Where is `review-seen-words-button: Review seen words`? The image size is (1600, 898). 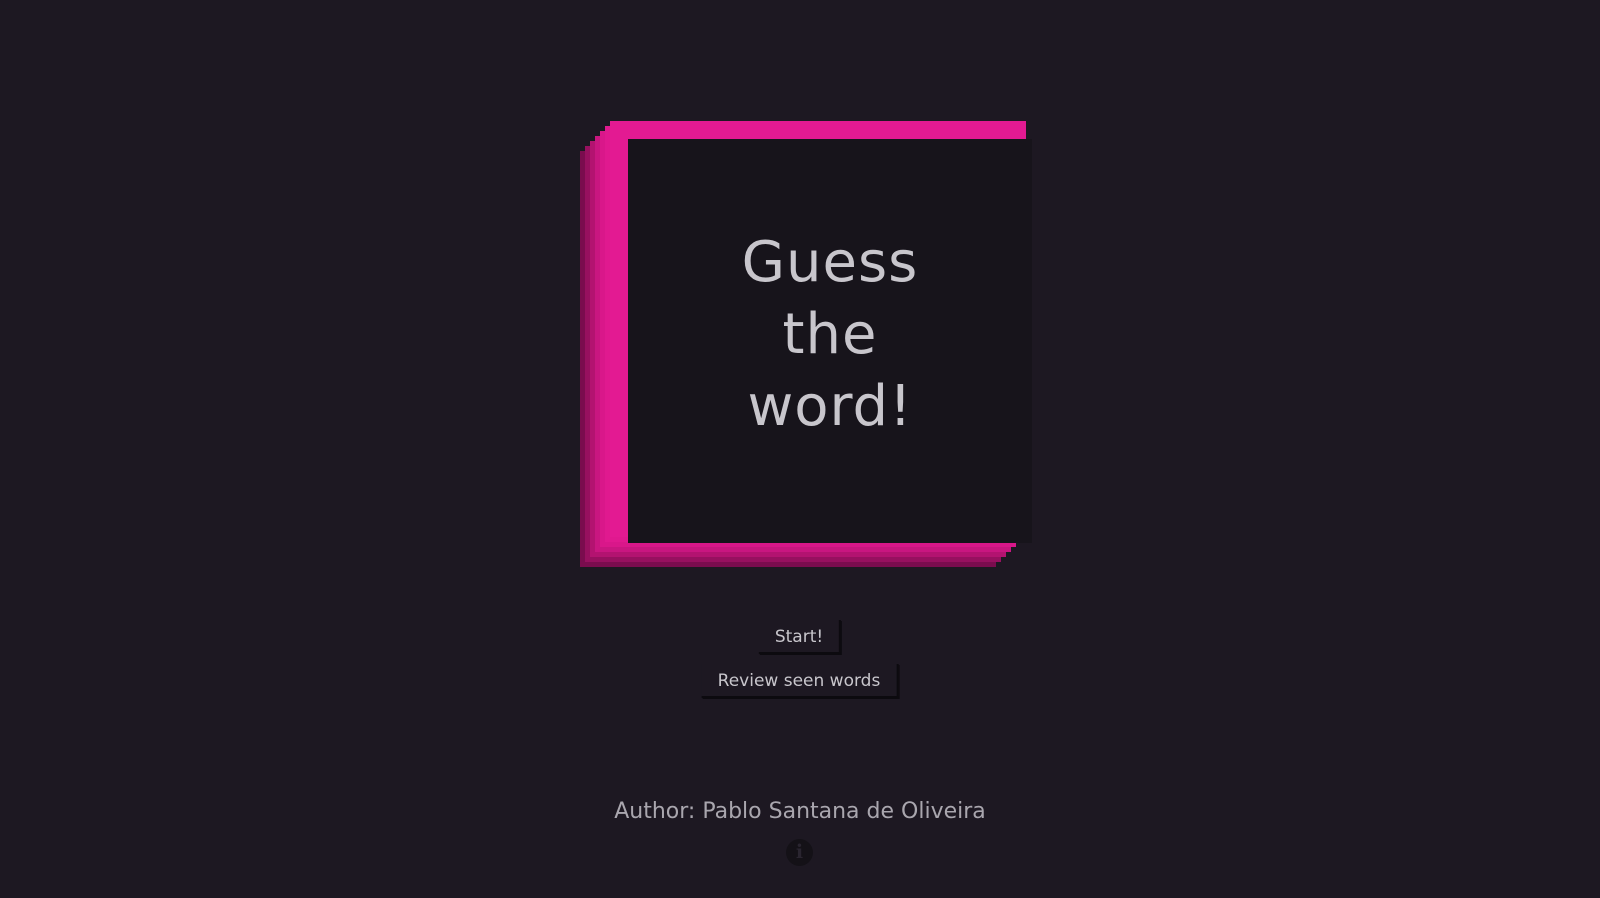
review-seen-words-button: Review seen words is located at coordinates (800, 681).